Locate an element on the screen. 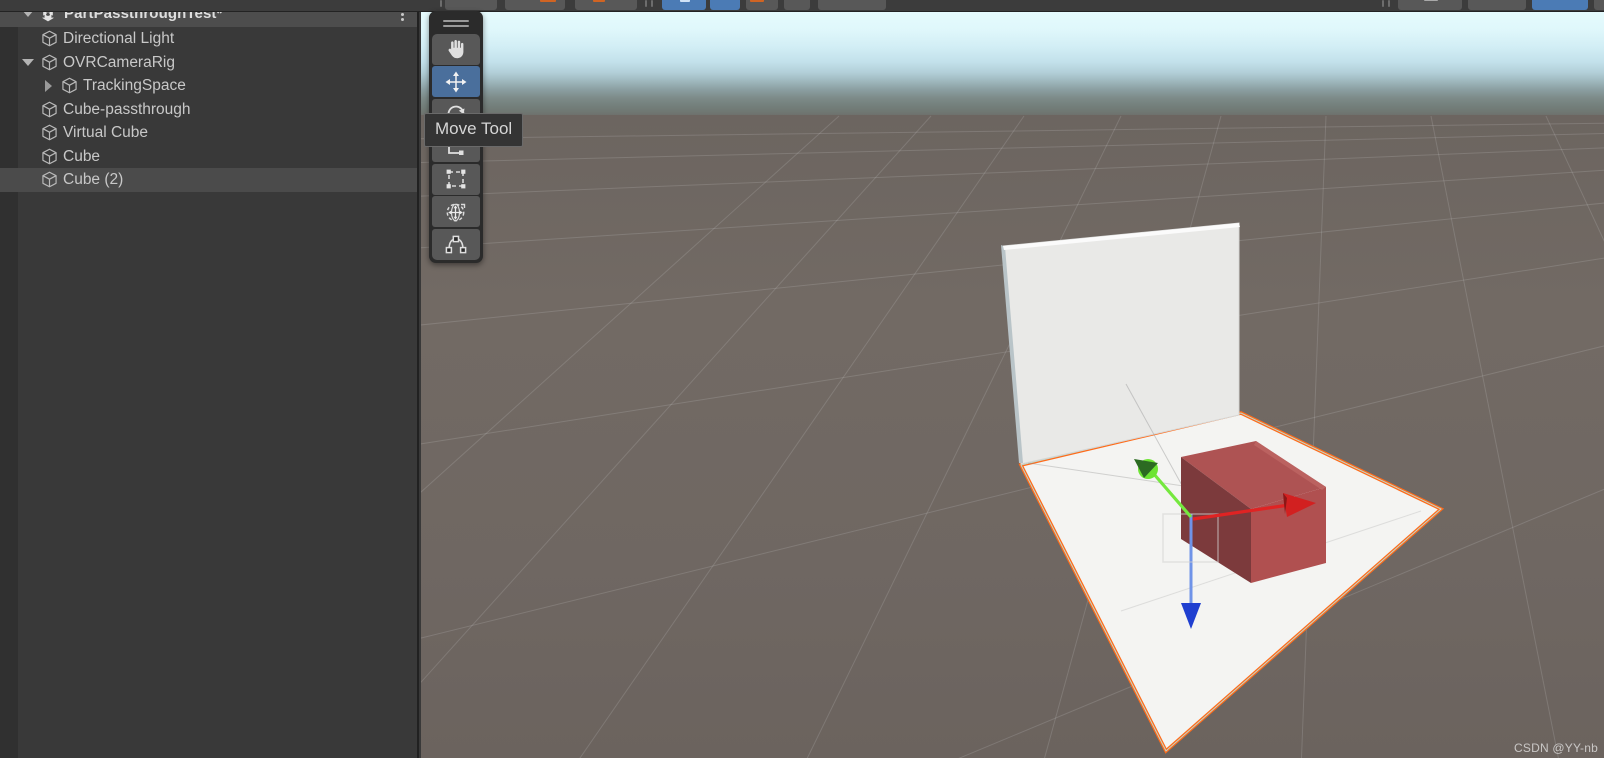  transform-move-rotate-scale-icon is located at coordinates (456, 212).